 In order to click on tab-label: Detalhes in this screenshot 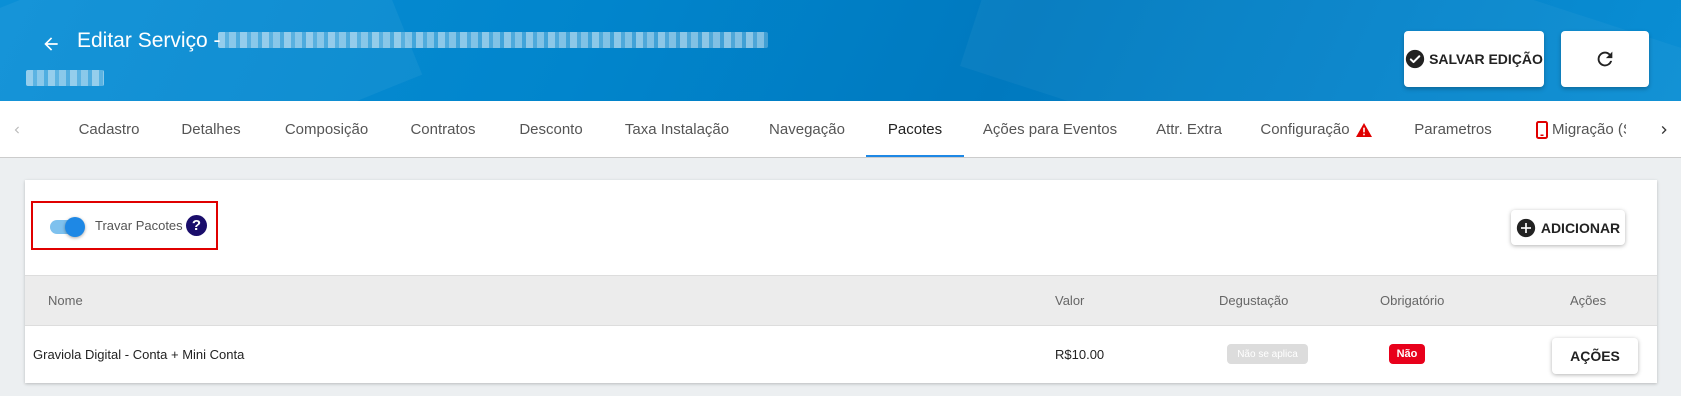, I will do `click(211, 129)`.